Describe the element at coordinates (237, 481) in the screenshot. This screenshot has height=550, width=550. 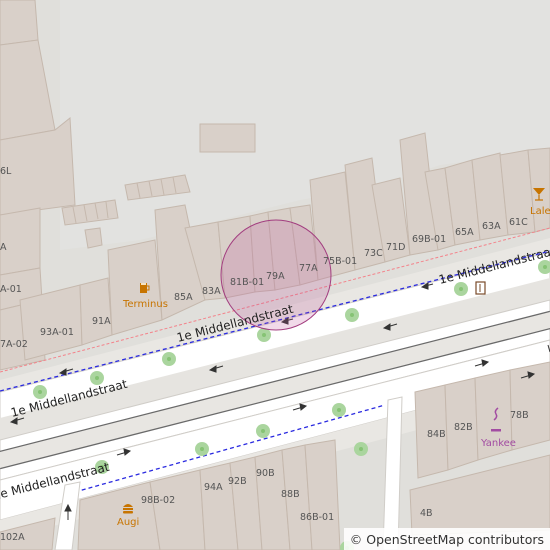
I see `house-number: 92B` at that location.